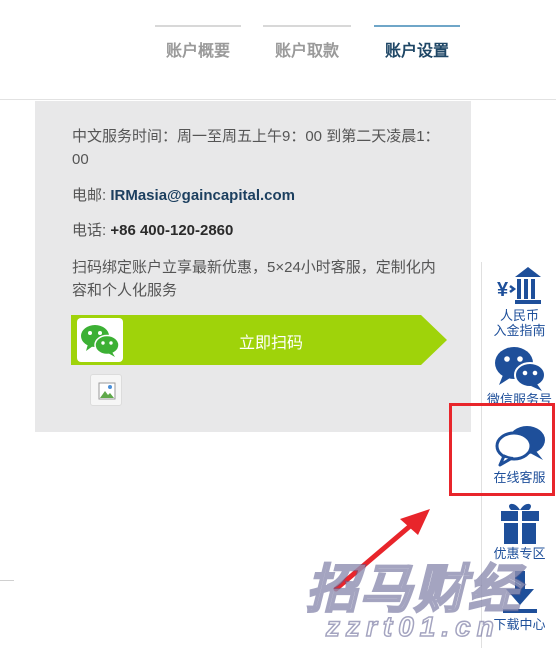  I want to click on phone-label: 电话:, so click(91, 230).